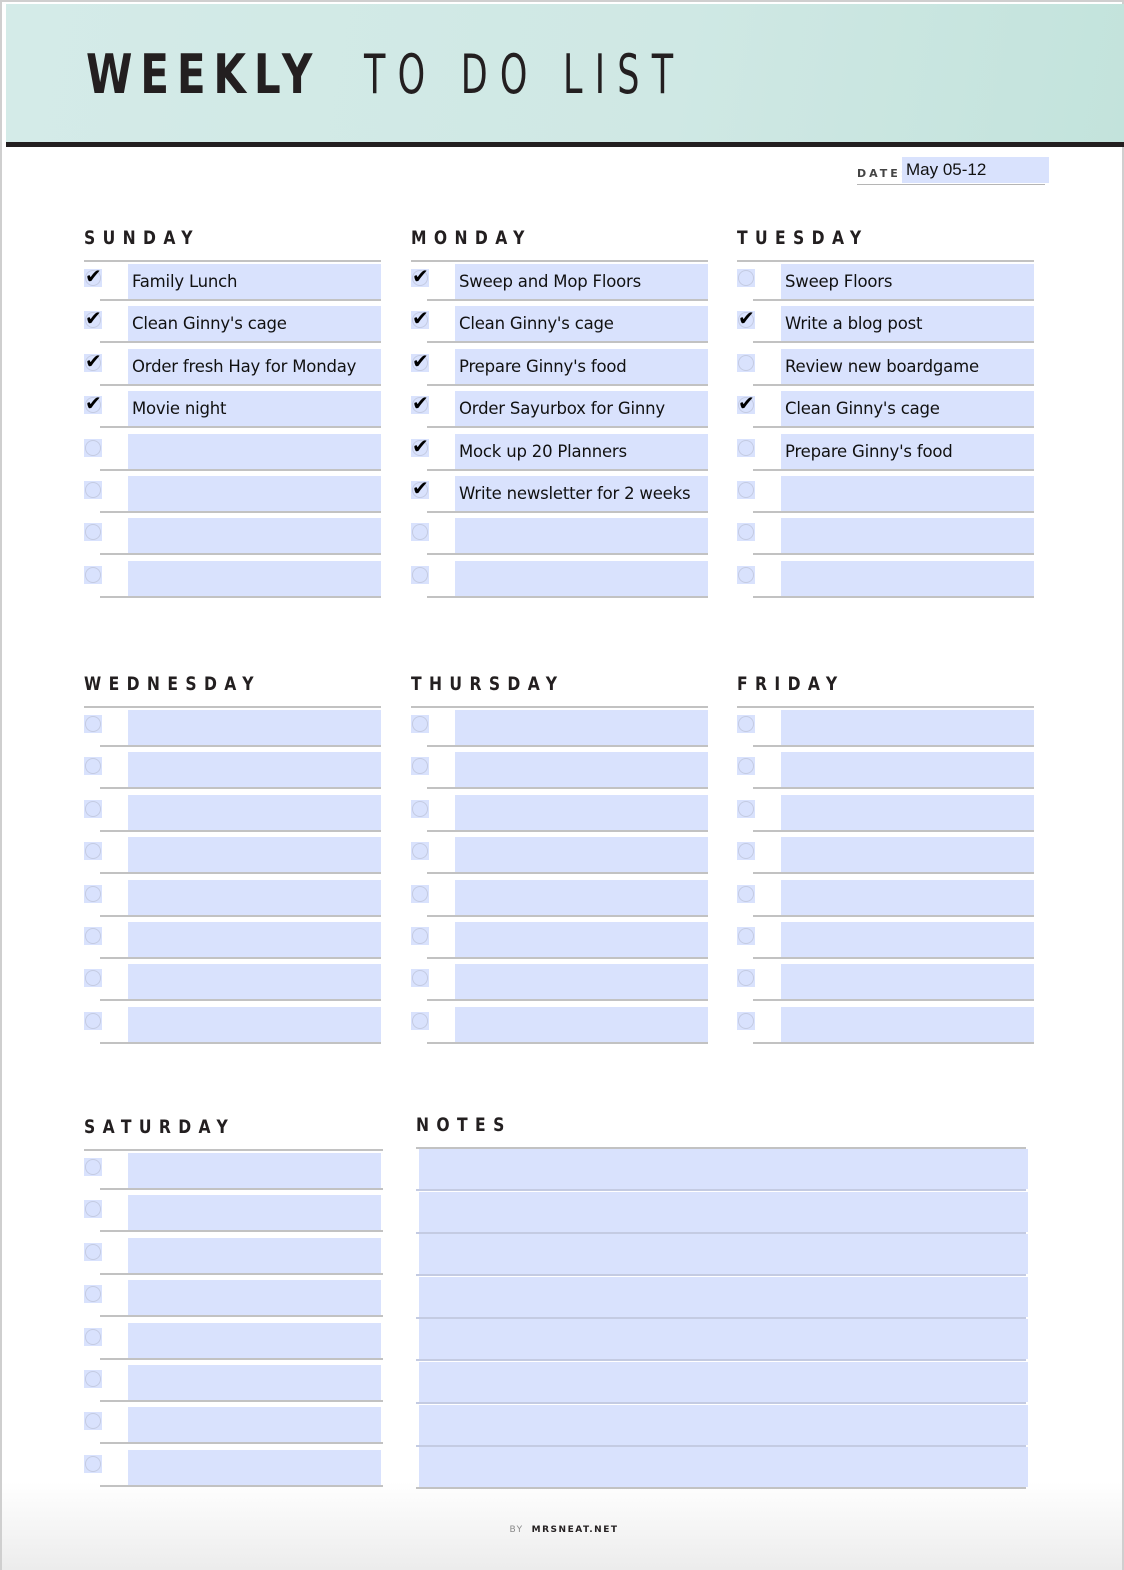  What do you see at coordinates (254, 408) in the screenshot?
I see `task-field: Movie night` at bounding box center [254, 408].